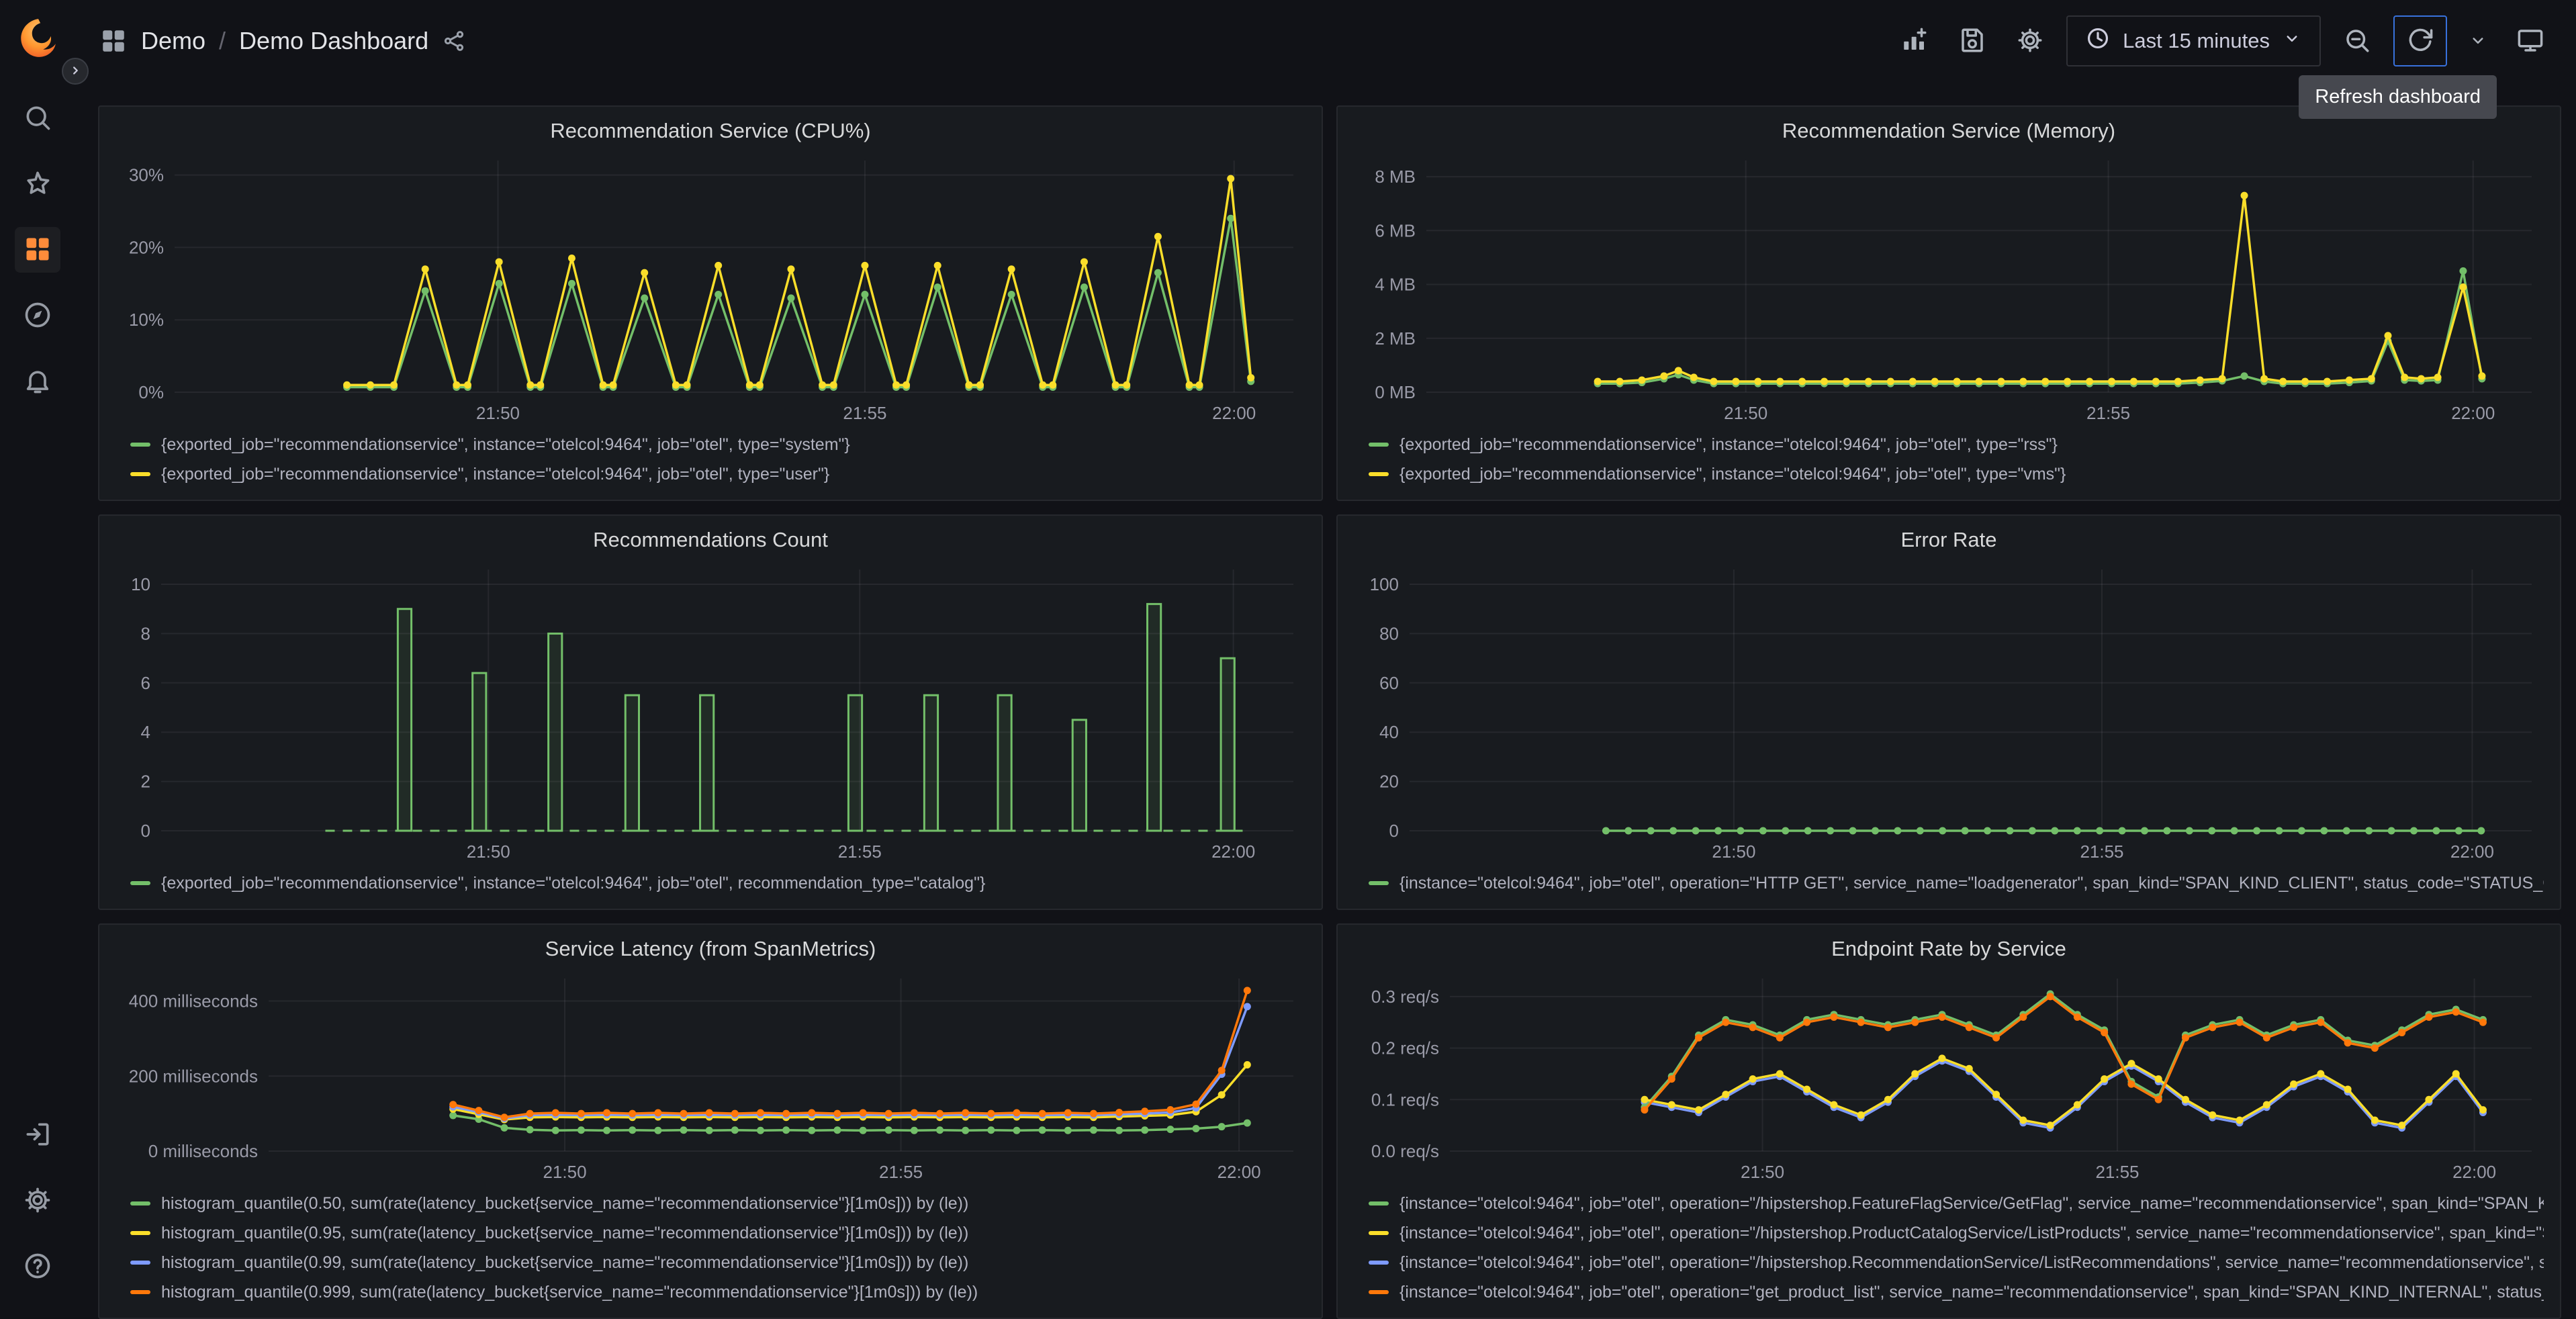 The height and width of the screenshot is (1319, 2576). What do you see at coordinates (1949, 536) in the screenshot?
I see `panel-title: Error Rate` at bounding box center [1949, 536].